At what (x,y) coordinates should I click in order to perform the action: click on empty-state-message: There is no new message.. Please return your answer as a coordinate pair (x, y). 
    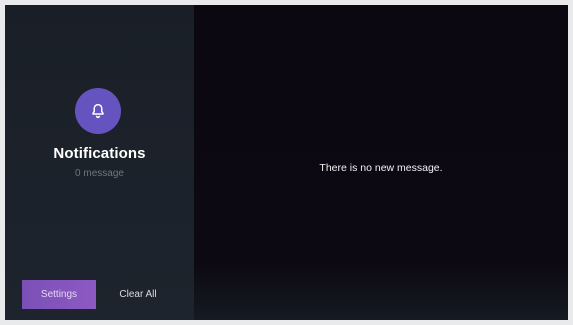
    Looking at the image, I should click on (381, 168).